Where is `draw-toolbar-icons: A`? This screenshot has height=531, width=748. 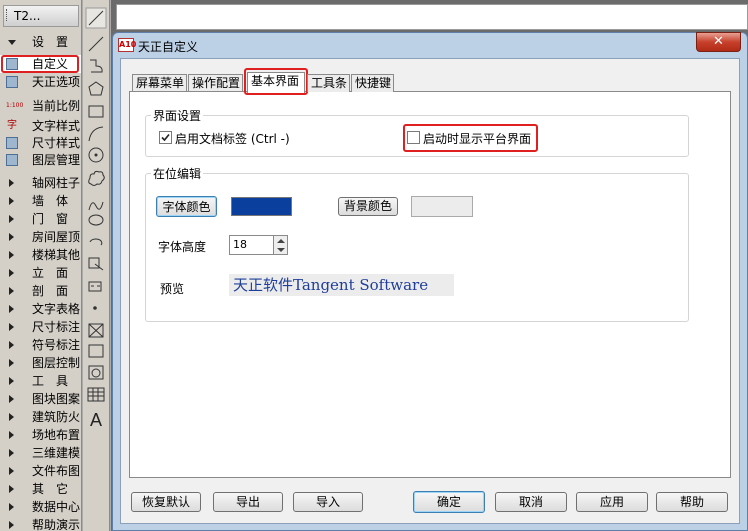 draw-toolbar-icons: A is located at coordinates (96, 218).